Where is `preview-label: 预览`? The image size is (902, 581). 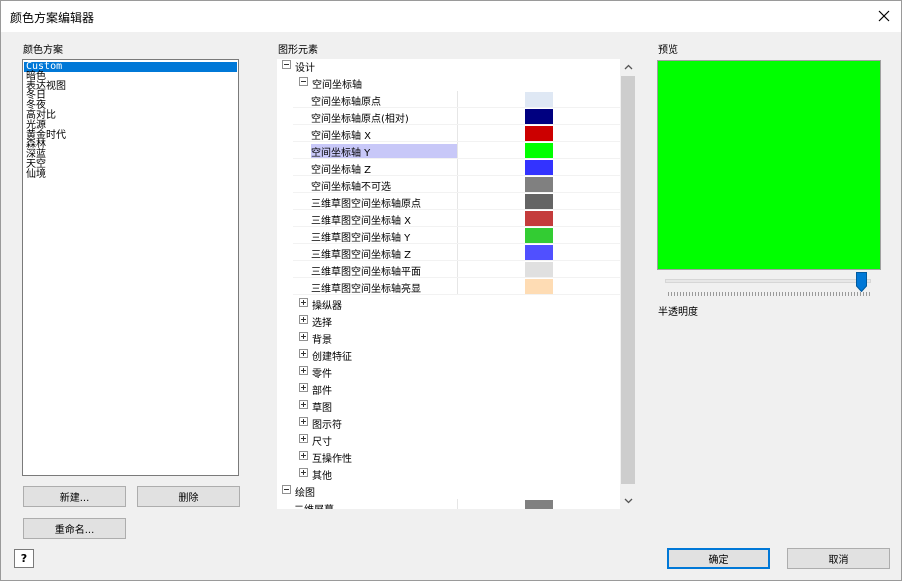 preview-label: 预览 is located at coordinates (668, 50).